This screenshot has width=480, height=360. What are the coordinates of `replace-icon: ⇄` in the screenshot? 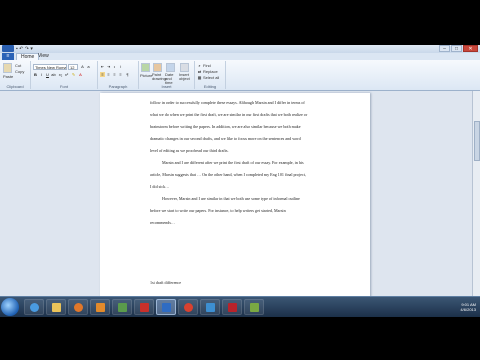 It's located at (199, 71).